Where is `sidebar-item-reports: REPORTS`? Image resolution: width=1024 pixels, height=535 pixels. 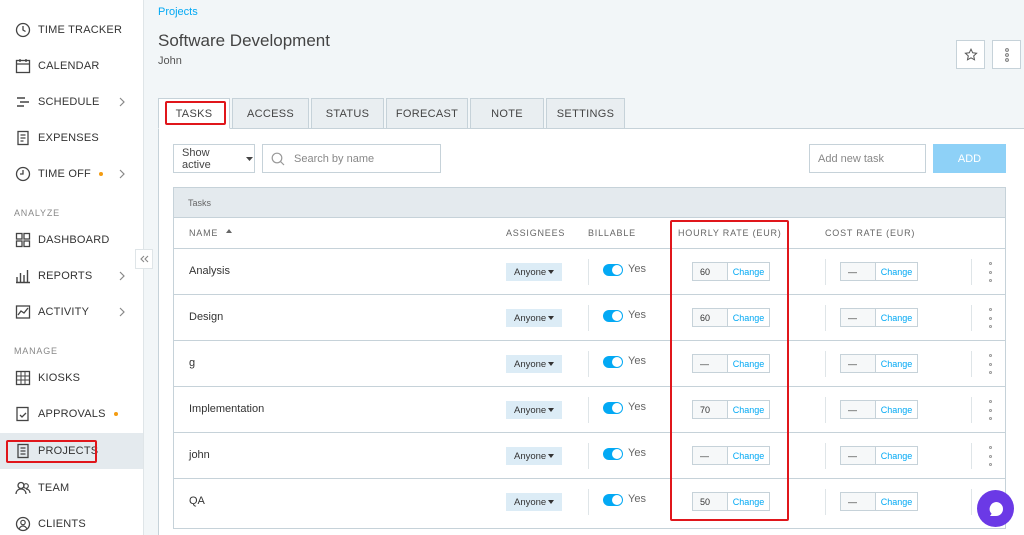 sidebar-item-reports: REPORTS is located at coordinates (71, 276).